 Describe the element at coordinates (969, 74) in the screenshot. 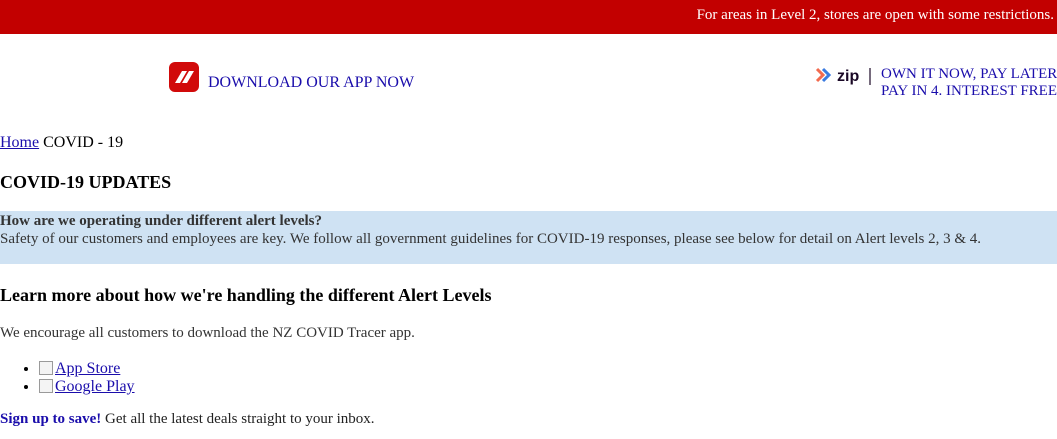

I see `zip-line-1: OWN IT NOW, PAY LATER` at that location.